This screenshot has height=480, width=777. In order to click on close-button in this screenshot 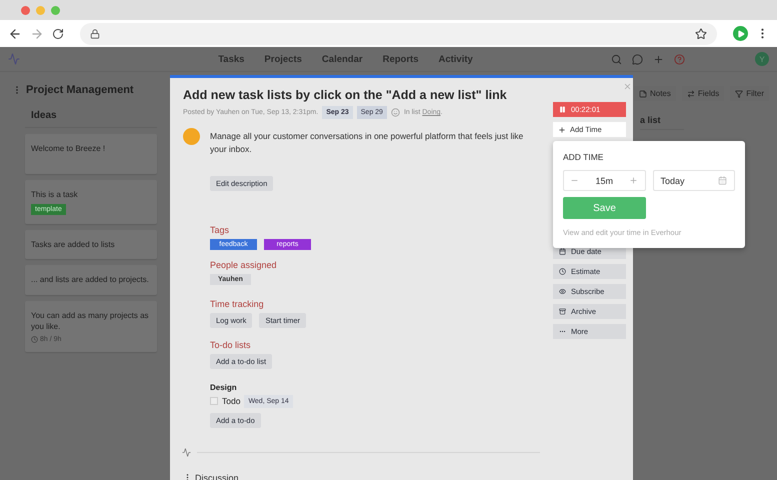, I will do `click(627, 86)`.